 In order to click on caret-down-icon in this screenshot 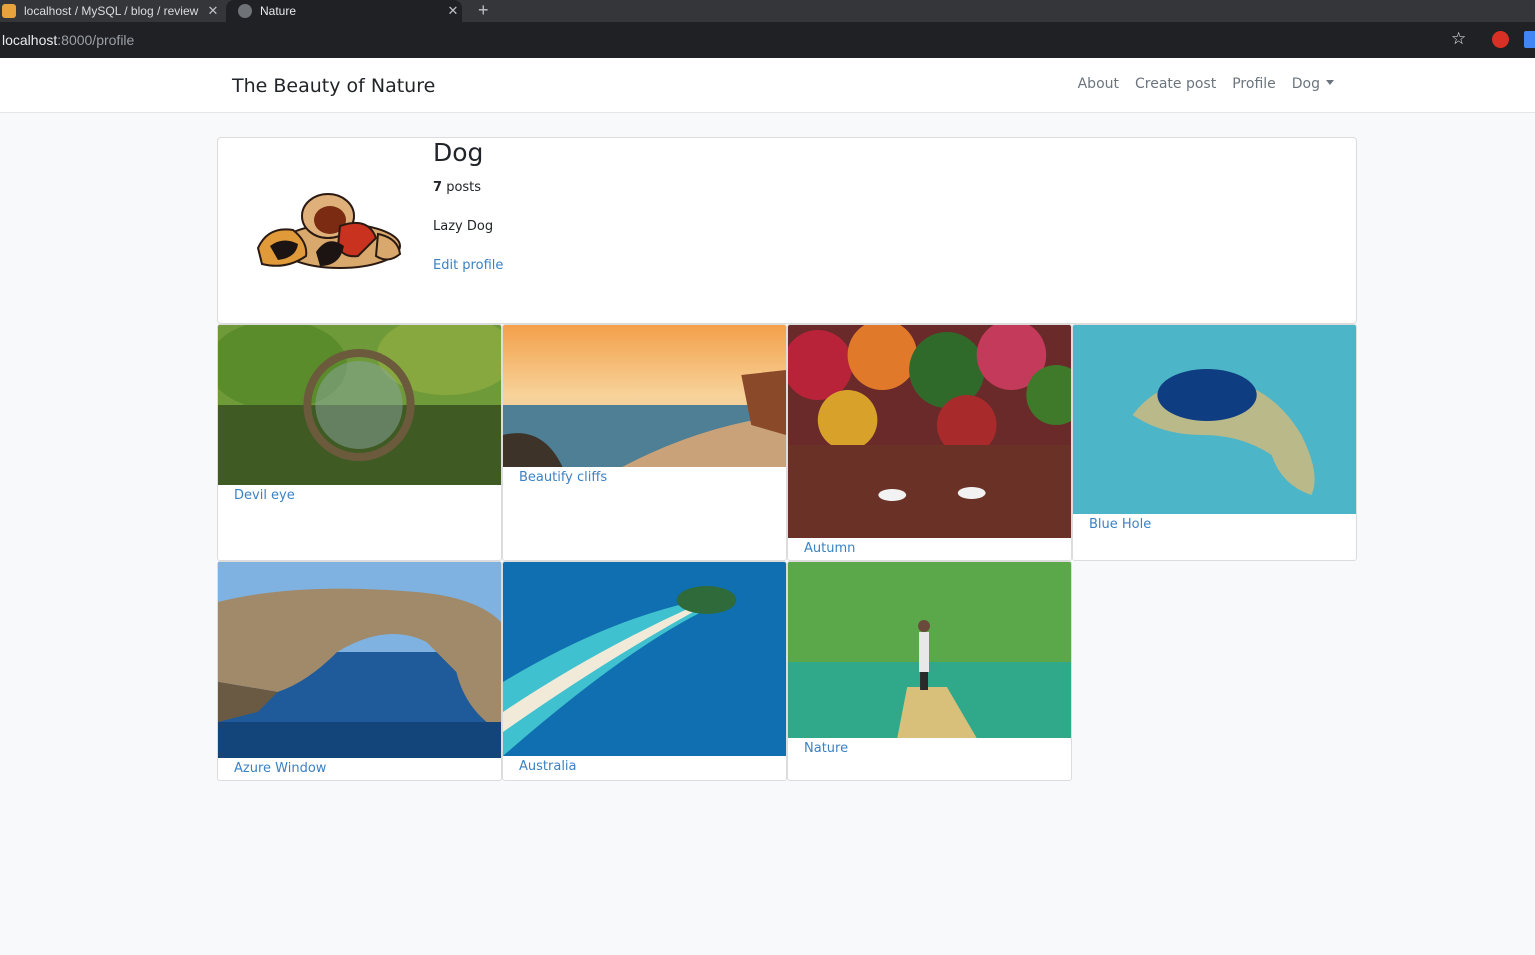, I will do `click(1330, 82)`.